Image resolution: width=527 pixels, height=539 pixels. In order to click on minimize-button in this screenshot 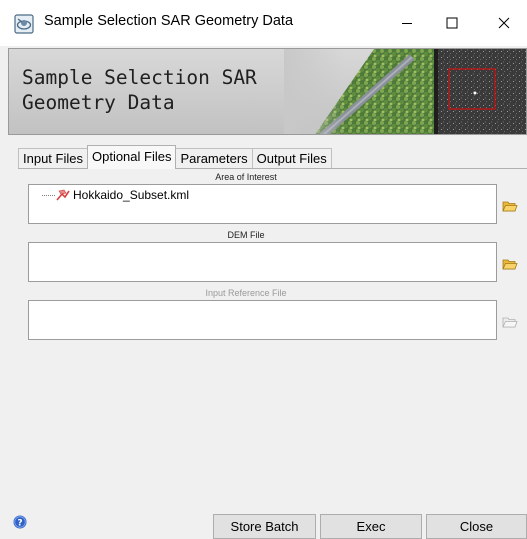, I will do `click(407, 23)`.